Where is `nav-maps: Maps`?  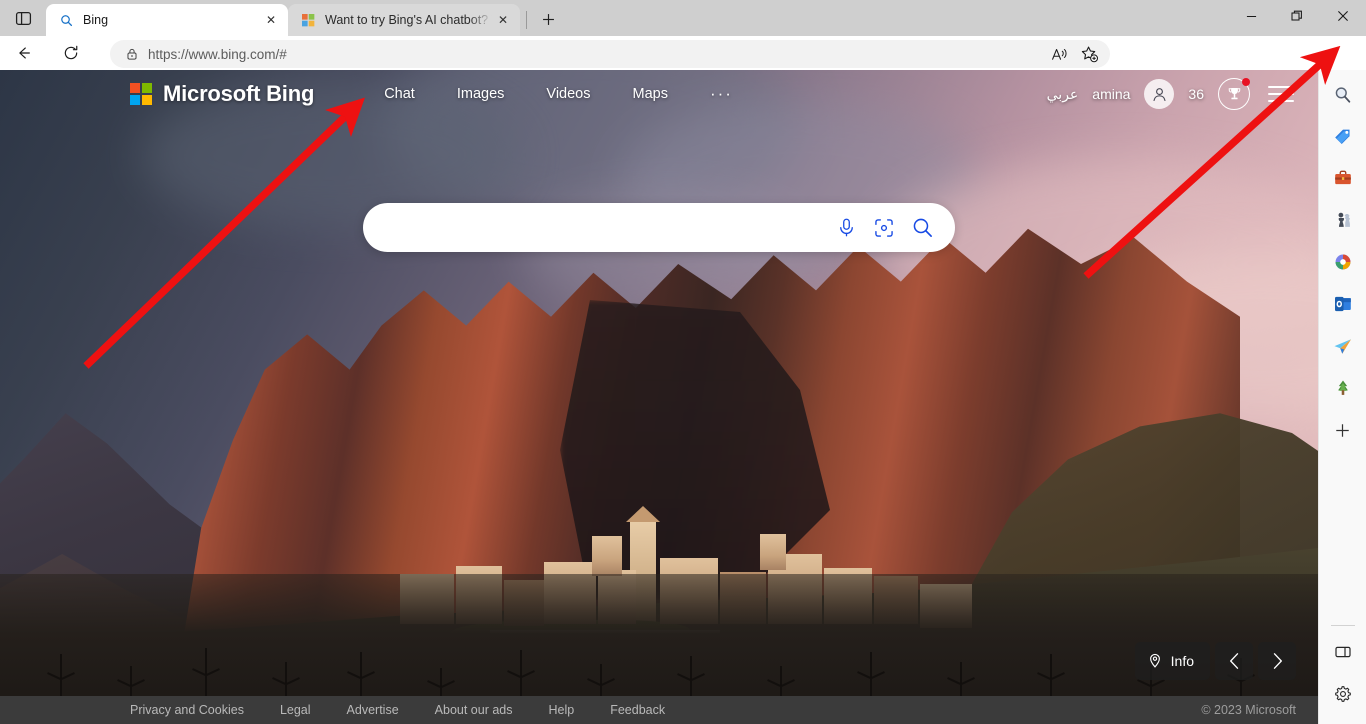
nav-maps: Maps is located at coordinates (649, 94).